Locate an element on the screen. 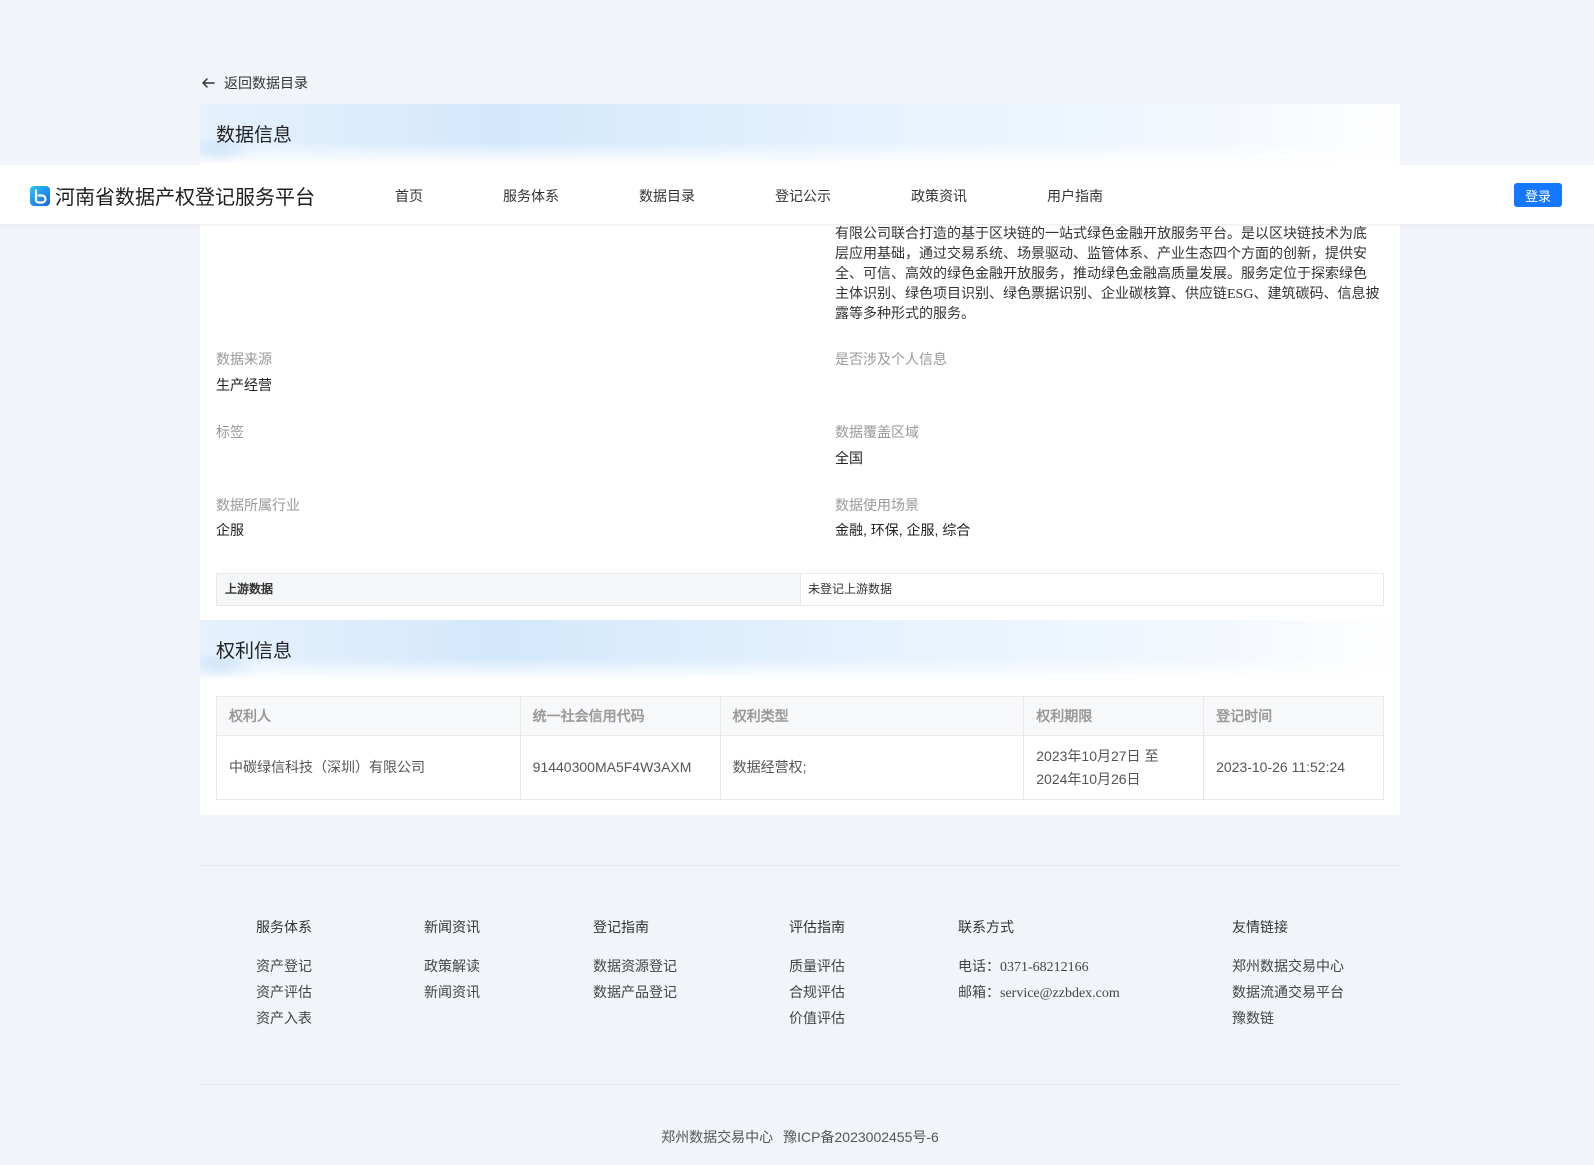  nav-item-services: 服务体系 is located at coordinates (531, 196).